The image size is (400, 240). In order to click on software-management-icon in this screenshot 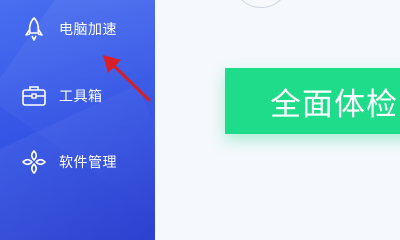, I will do `click(34, 162)`.